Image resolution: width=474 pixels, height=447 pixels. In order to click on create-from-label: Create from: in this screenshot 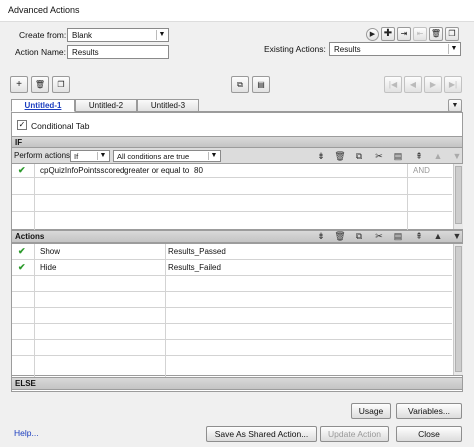, I will do `click(43, 35)`.